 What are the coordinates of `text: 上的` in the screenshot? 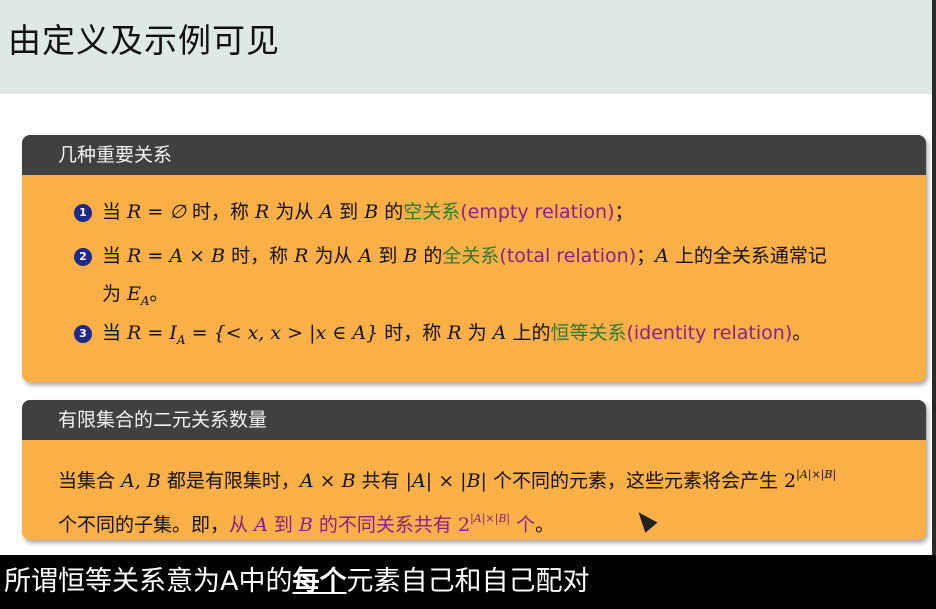 It's located at (528, 333).